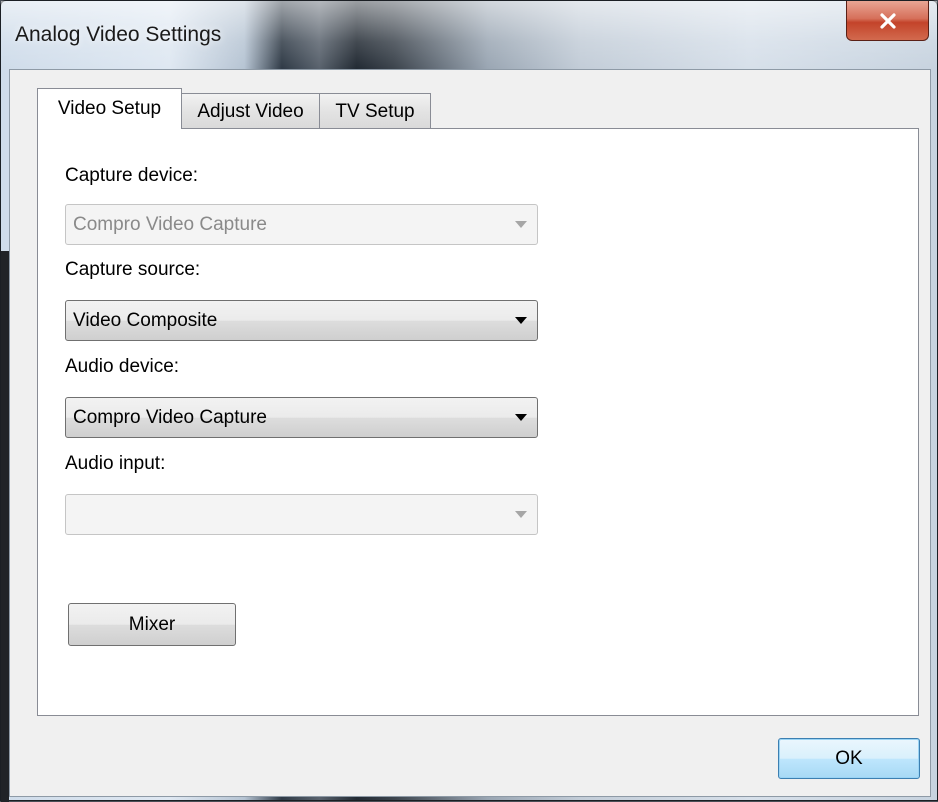 The width and height of the screenshot is (938, 802). What do you see at coordinates (118, 34) in the screenshot?
I see `window-title: Analog Video Settings` at bounding box center [118, 34].